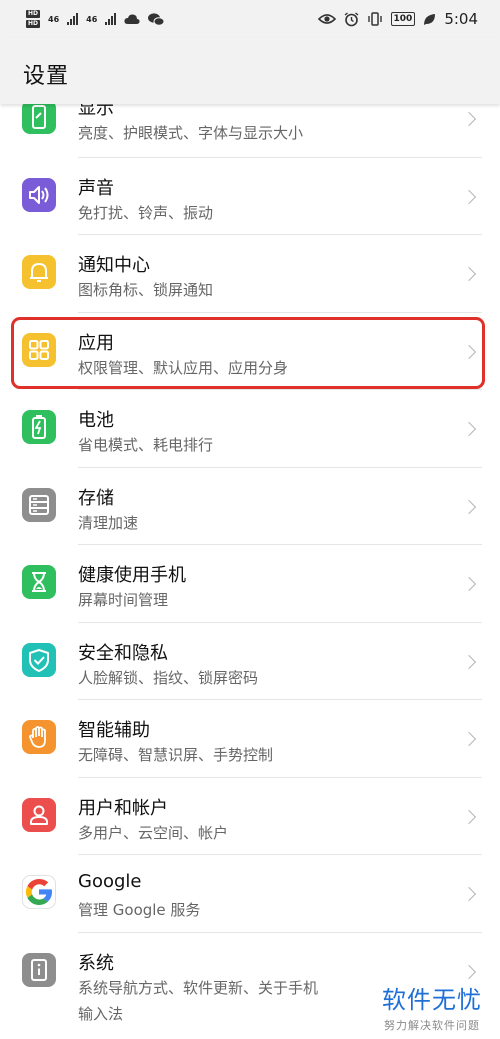  What do you see at coordinates (39, 194) in the screenshot?
I see `speaker-icon` at bounding box center [39, 194].